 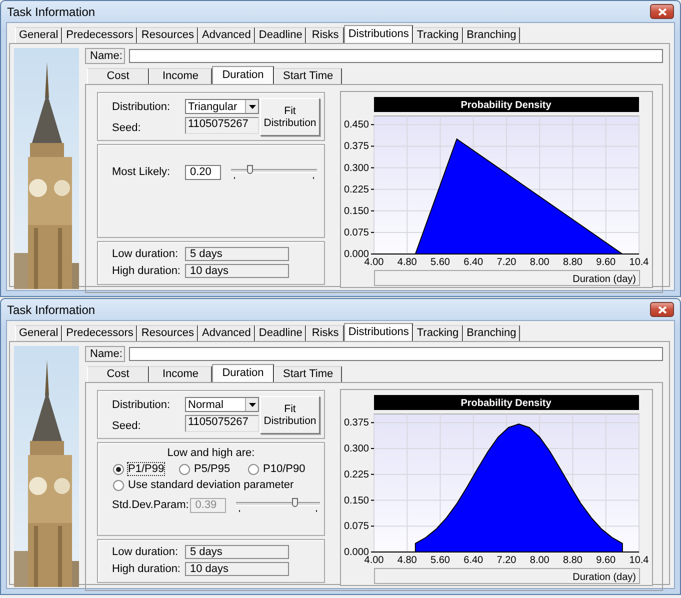 What do you see at coordinates (211, 453) in the screenshot?
I see `group-heading: Low and high are:` at bounding box center [211, 453].